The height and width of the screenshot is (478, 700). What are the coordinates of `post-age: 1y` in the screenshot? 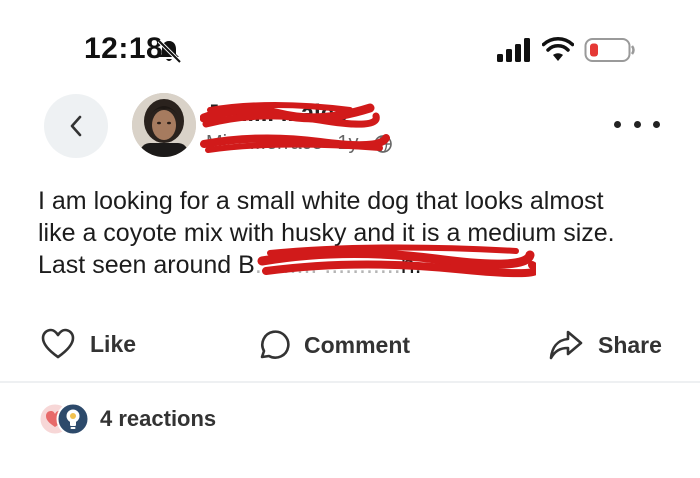 It's located at (348, 143).